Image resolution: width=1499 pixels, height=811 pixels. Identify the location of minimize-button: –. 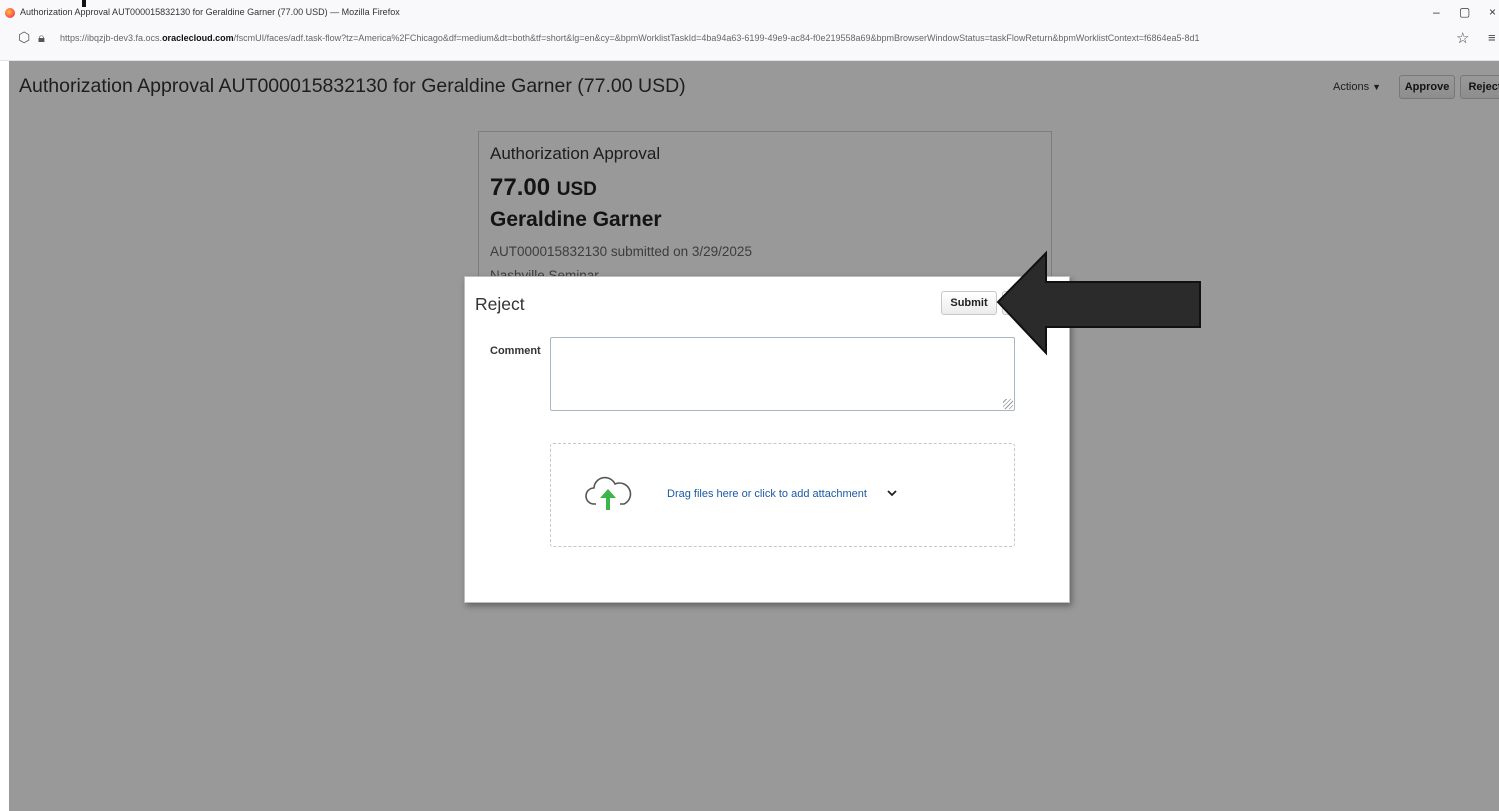
(1436, 12).